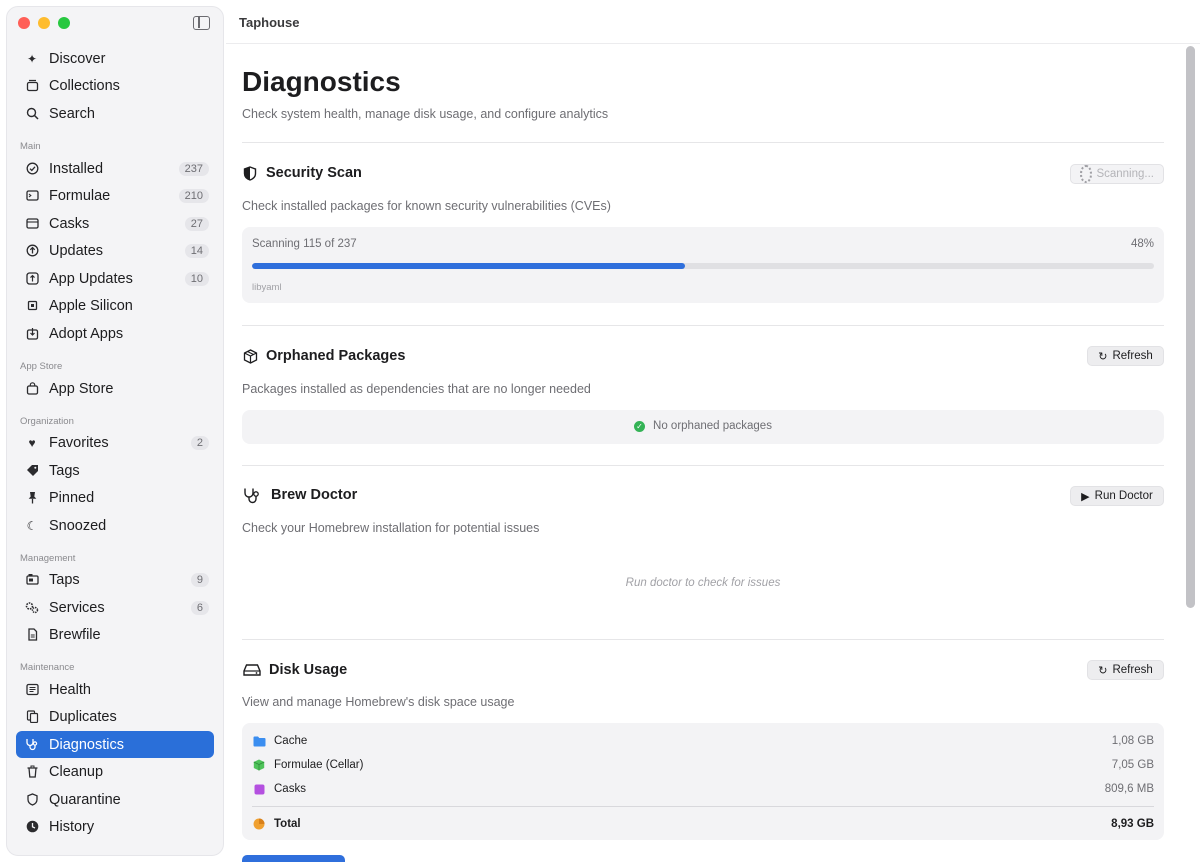 This screenshot has height=862, width=1200. I want to click on sidebar-item-brewfile: Brewfile, so click(115, 634).